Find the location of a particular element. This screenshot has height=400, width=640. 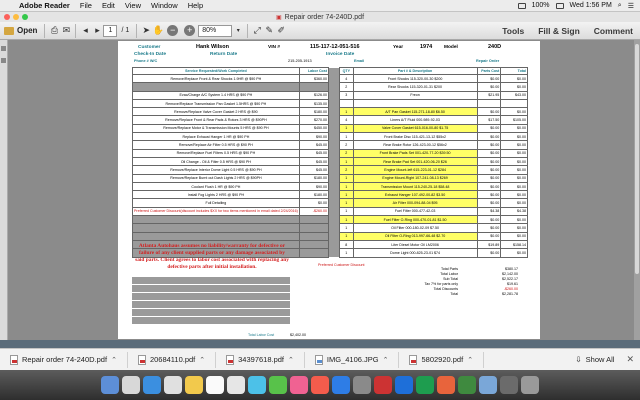

hand-tool-icon: ✋ is located at coordinates (158, 31).